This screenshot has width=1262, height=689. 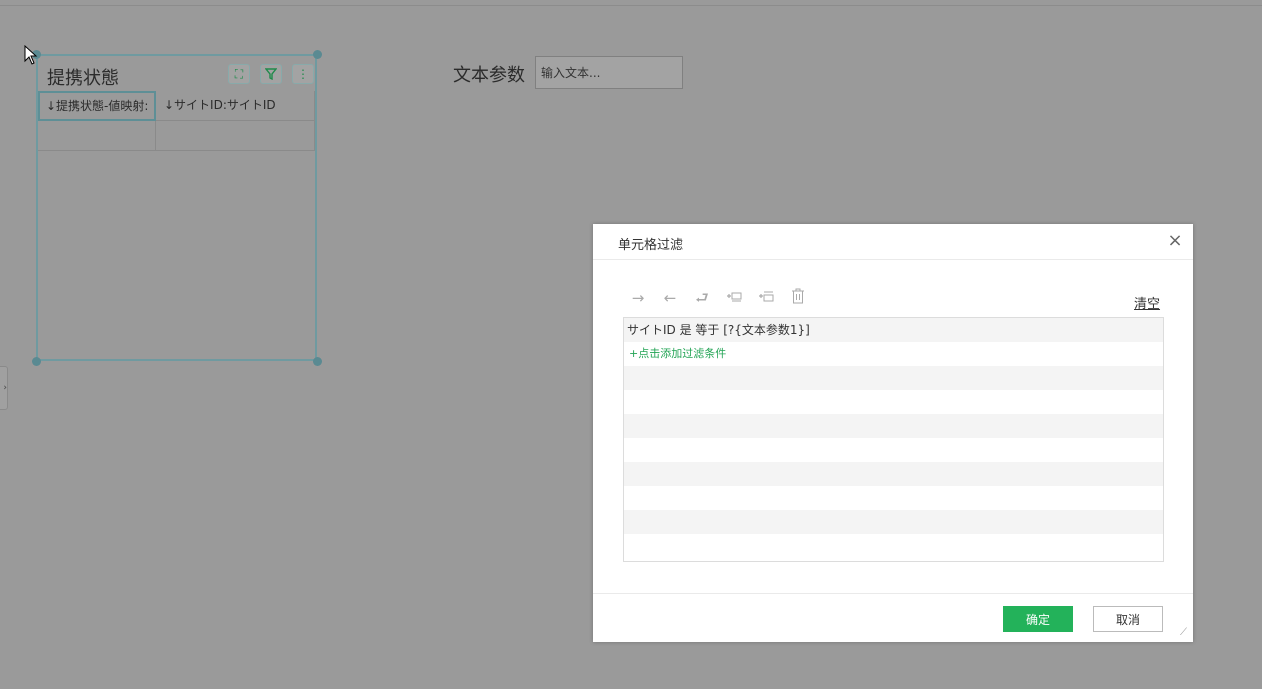 I want to click on fullscreen-icon: ⛶, so click(x=239, y=74).